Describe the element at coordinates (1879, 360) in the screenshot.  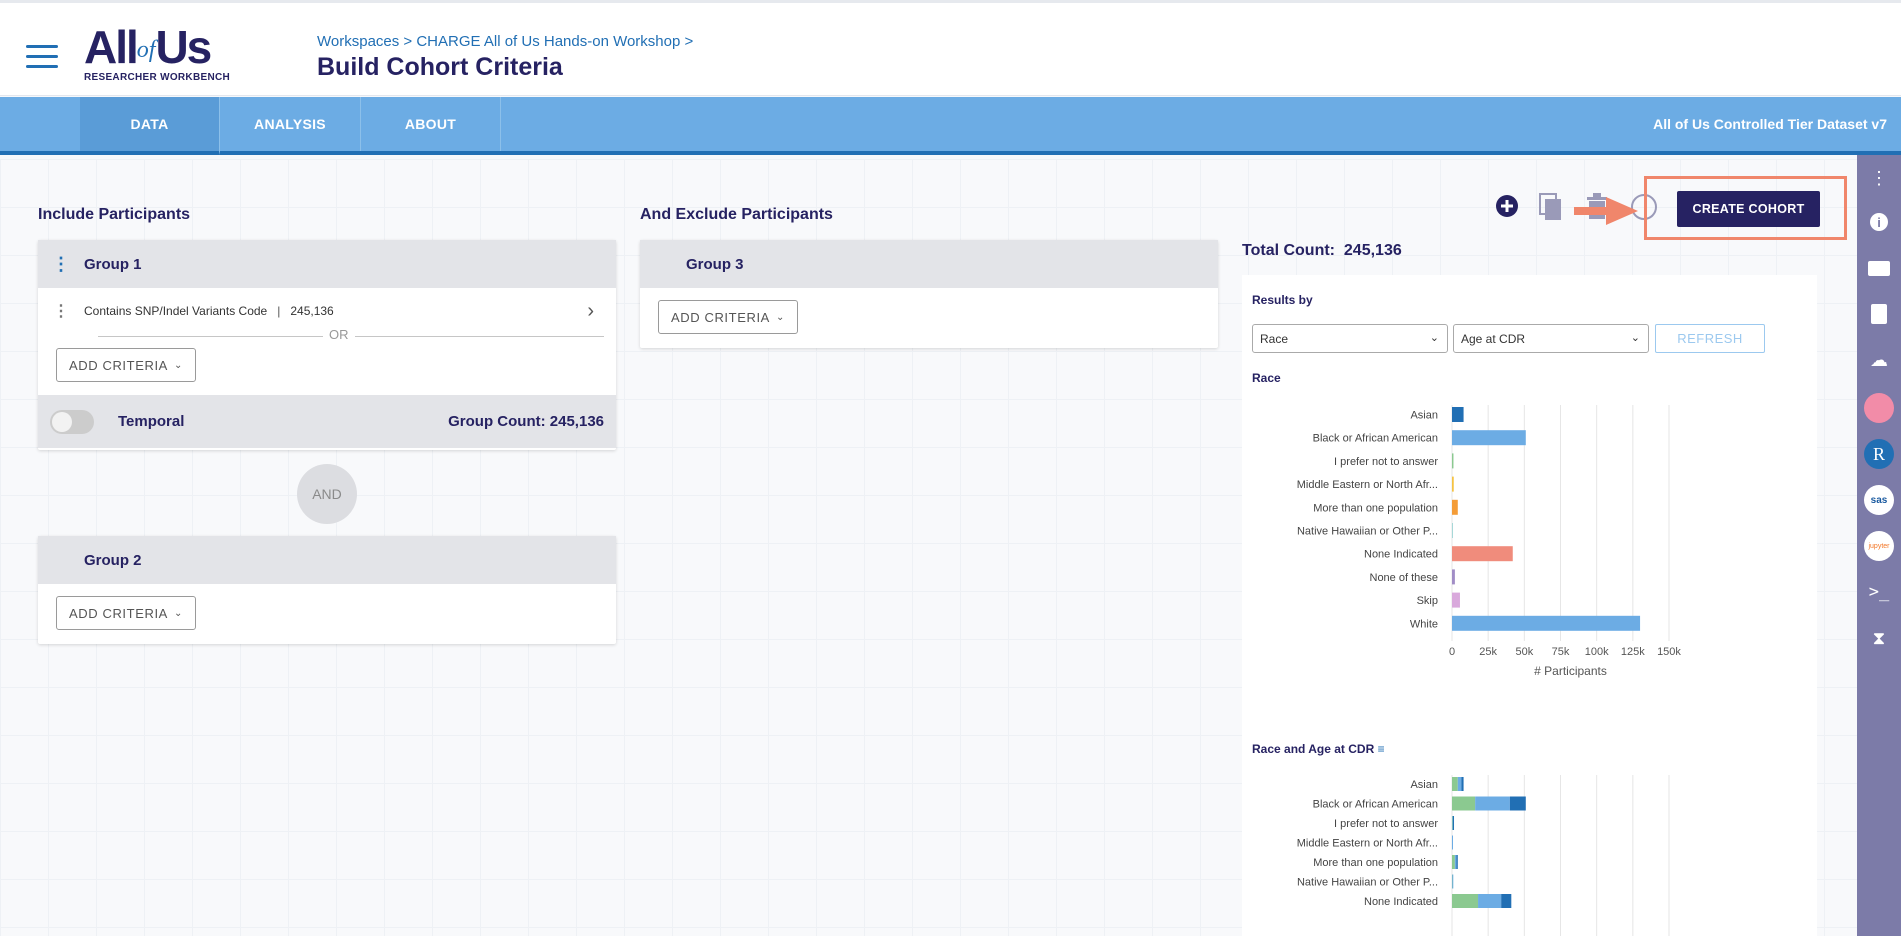
I see `cloud-icon: ☁` at that location.